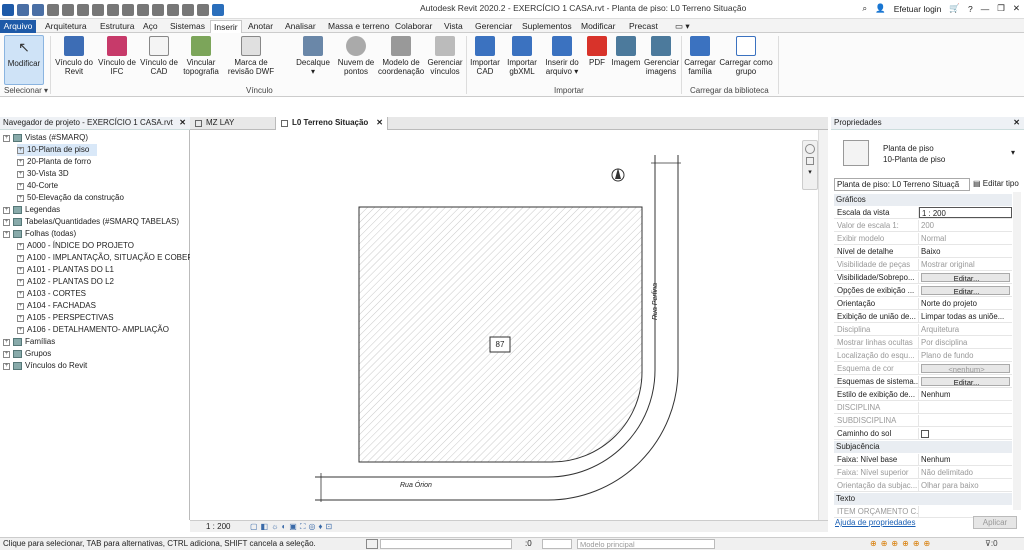  What do you see at coordinates (143, 9) in the screenshot?
I see `text-icon` at bounding box center [143, 9].